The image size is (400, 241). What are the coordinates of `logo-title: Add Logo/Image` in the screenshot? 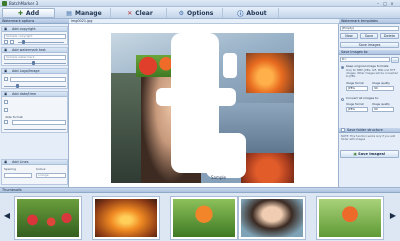 It's located at (26, 71).